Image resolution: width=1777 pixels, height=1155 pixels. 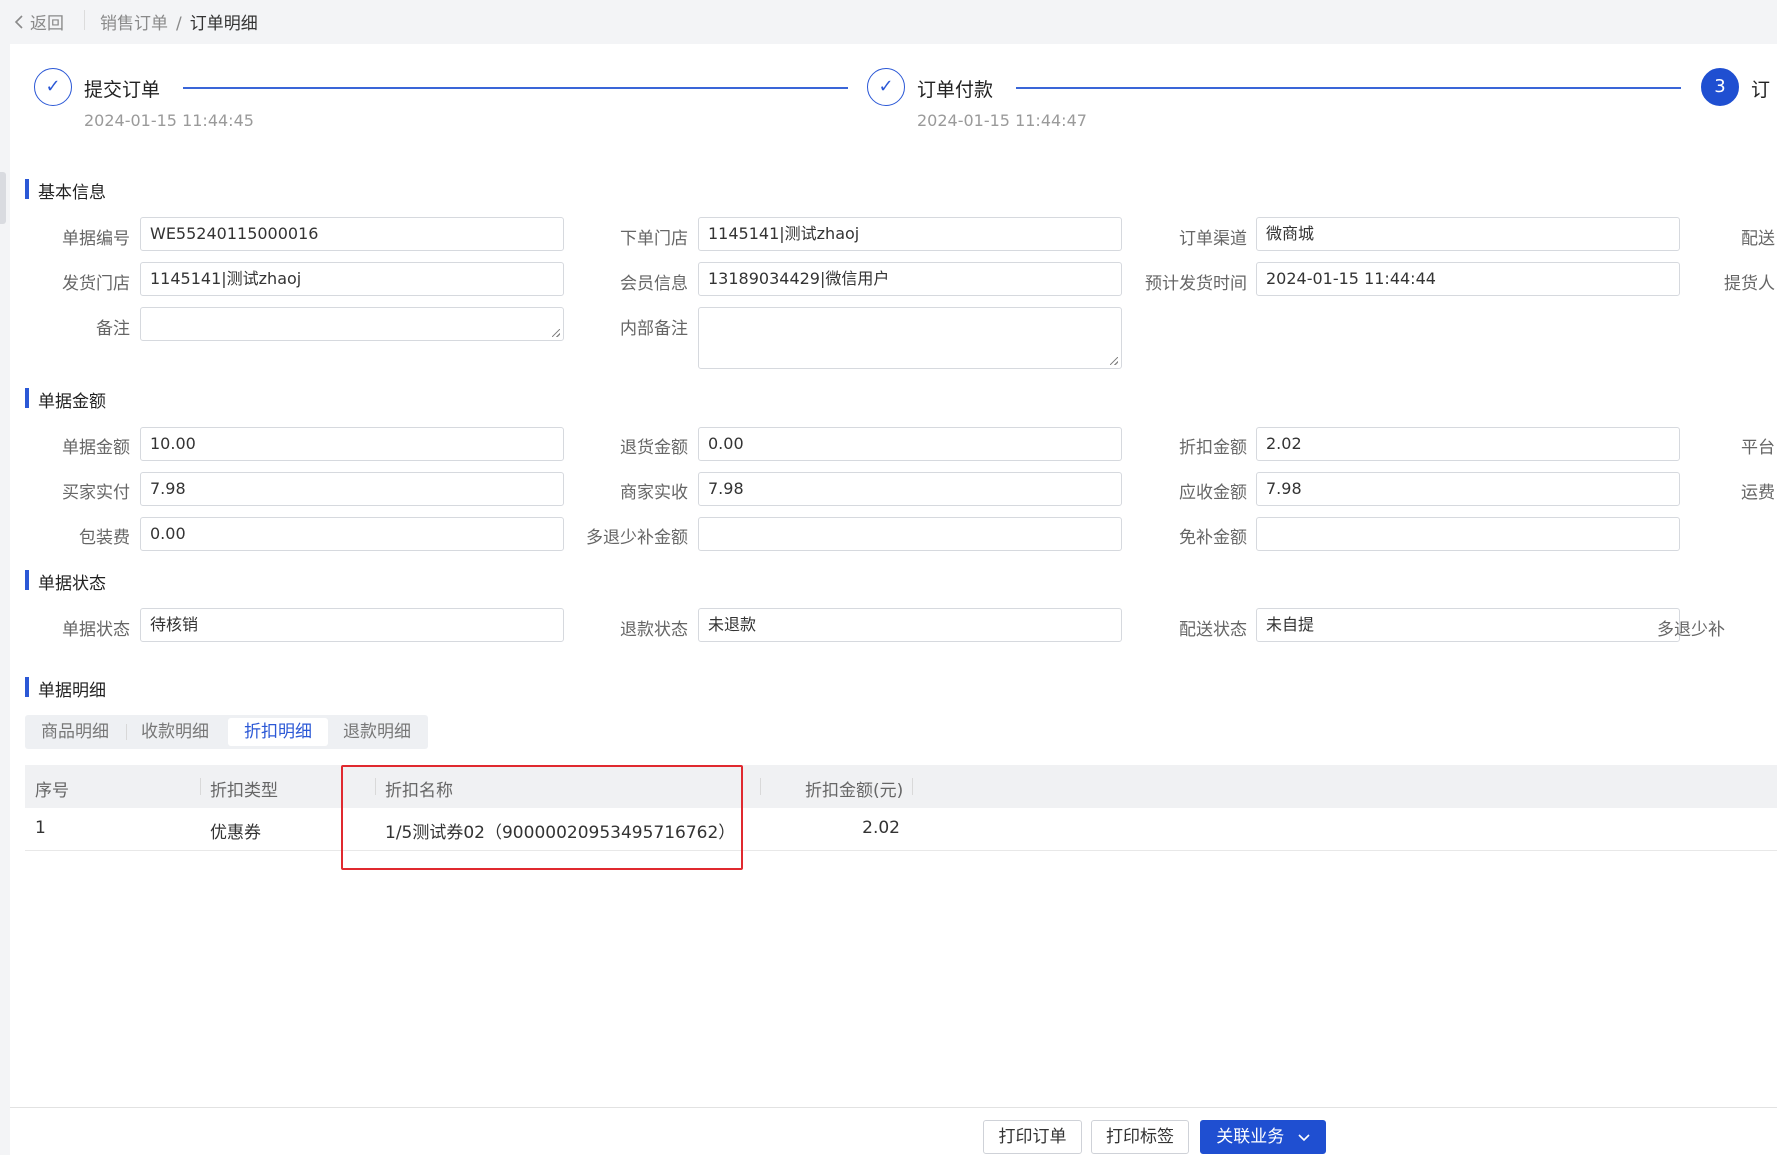 What do you see at coordinates (1032, 1137) in the screenshot?
I see `print-order-button: 打印订单` at bounding box center [1032, 1137].